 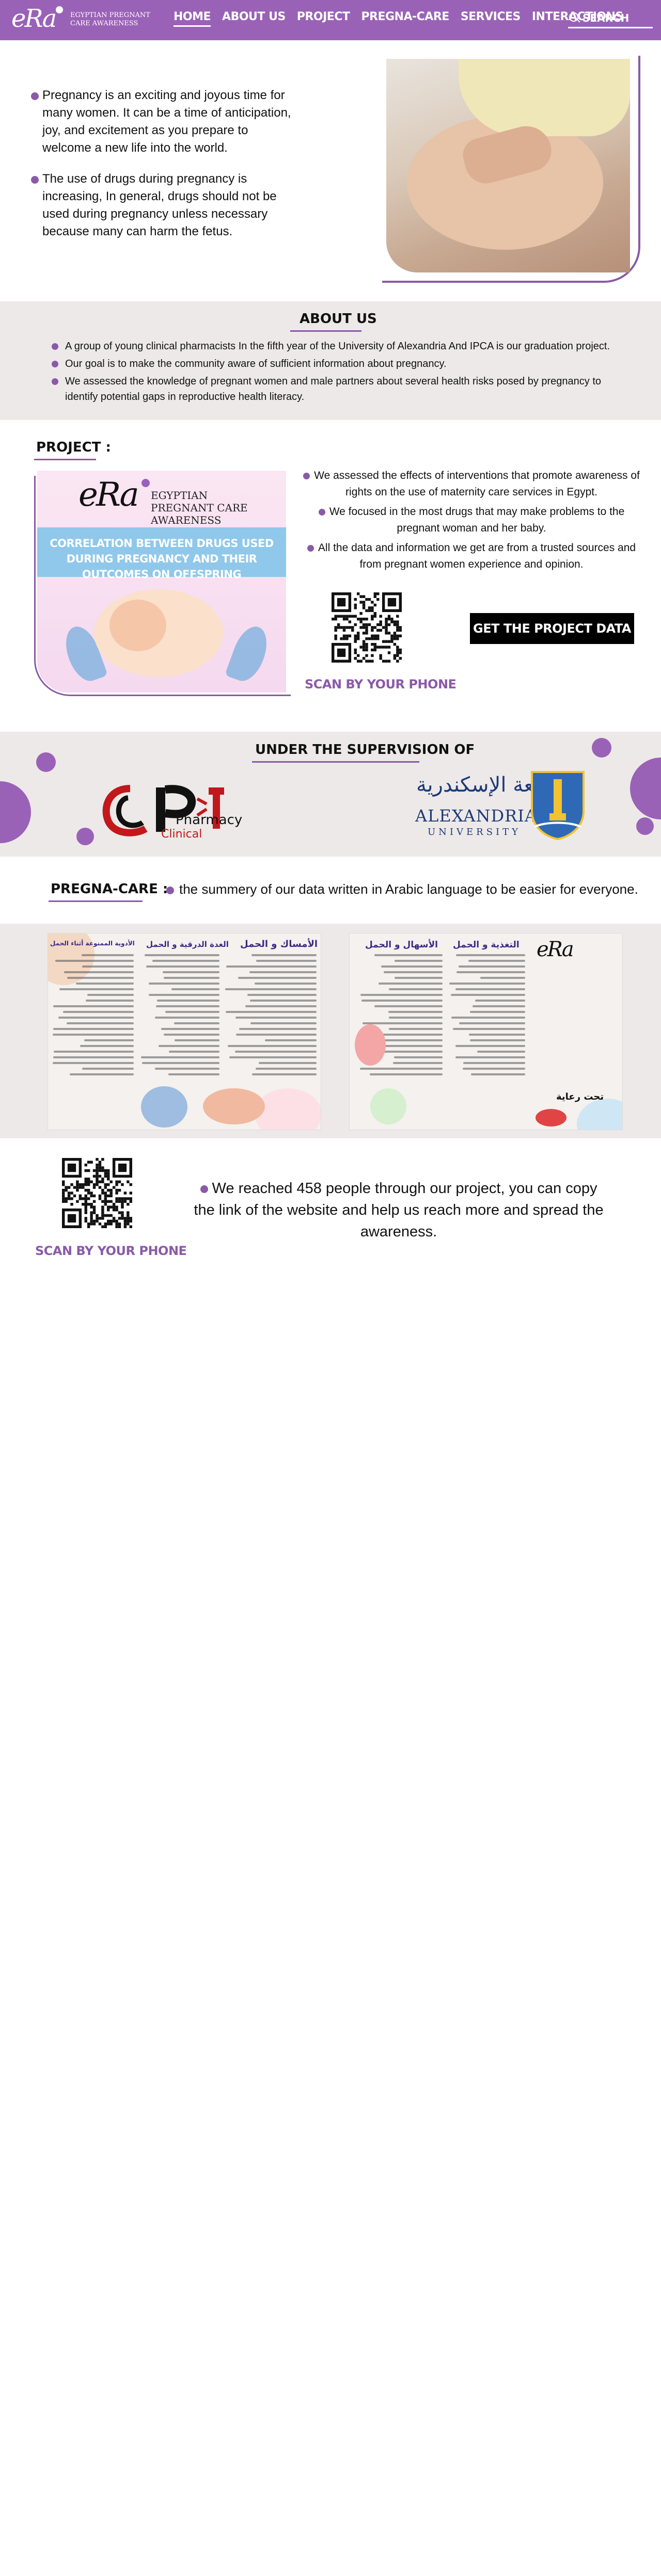 What do you see at coordinates (552, 629) in the screenshot?
I see `get-project-data-button: GET THE PROJECT DATA` at bounding box center [552, 629].